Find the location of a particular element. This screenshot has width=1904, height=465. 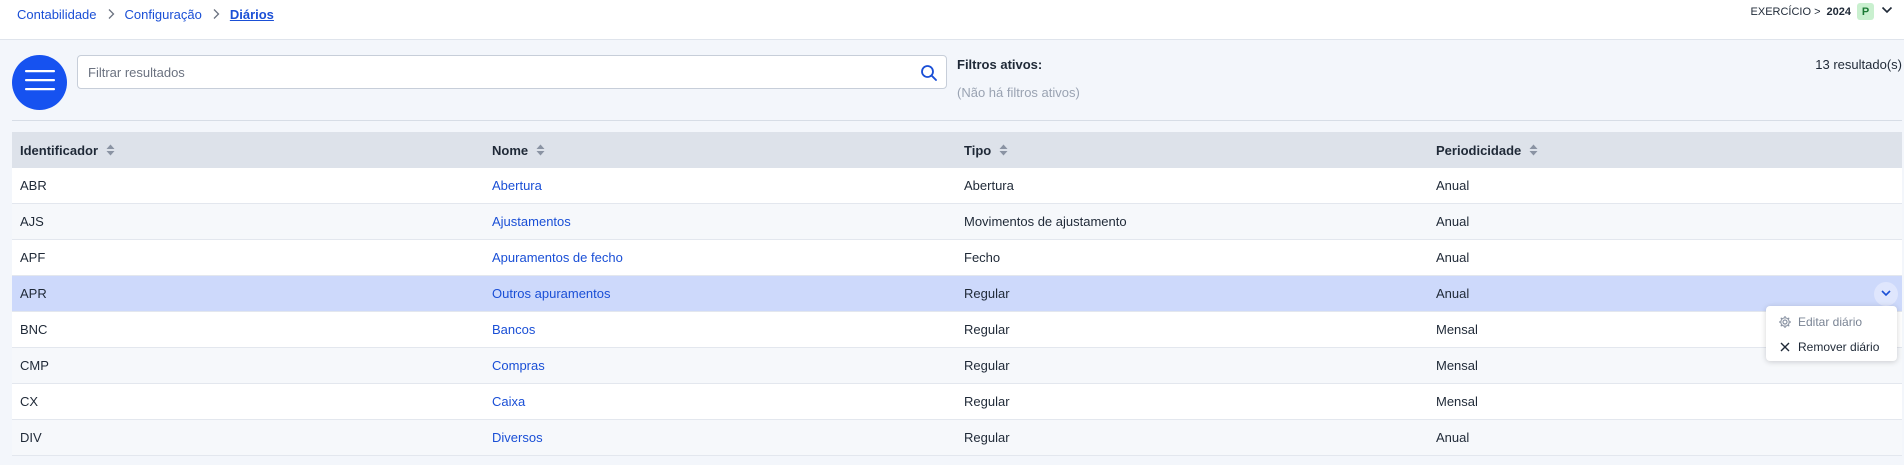

table-row: CMP Compras Regular Mensal is located at coordinates (957, 366).